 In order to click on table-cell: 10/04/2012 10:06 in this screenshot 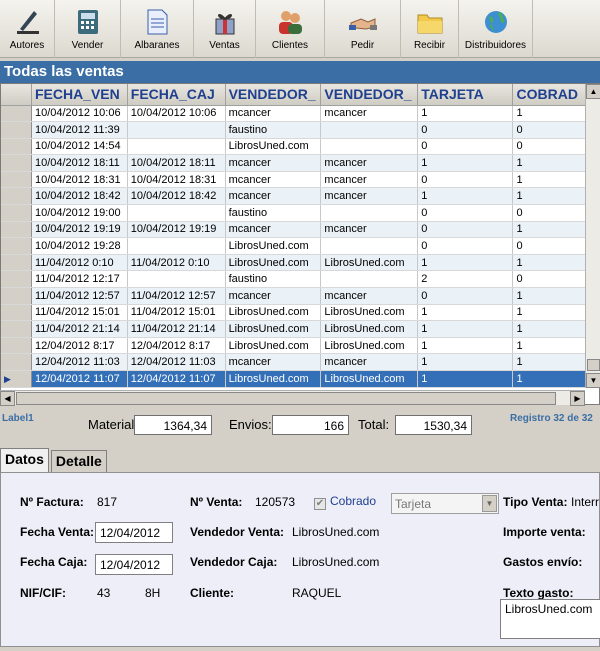, I will do `click(79, 114)`.